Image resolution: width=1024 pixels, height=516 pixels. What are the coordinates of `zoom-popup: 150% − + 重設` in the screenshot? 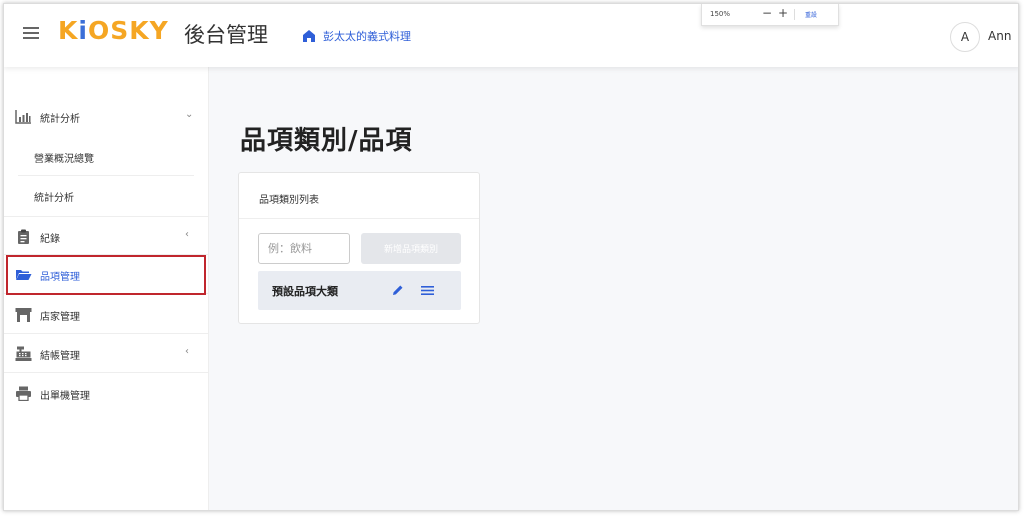 It's located at (770, 15).